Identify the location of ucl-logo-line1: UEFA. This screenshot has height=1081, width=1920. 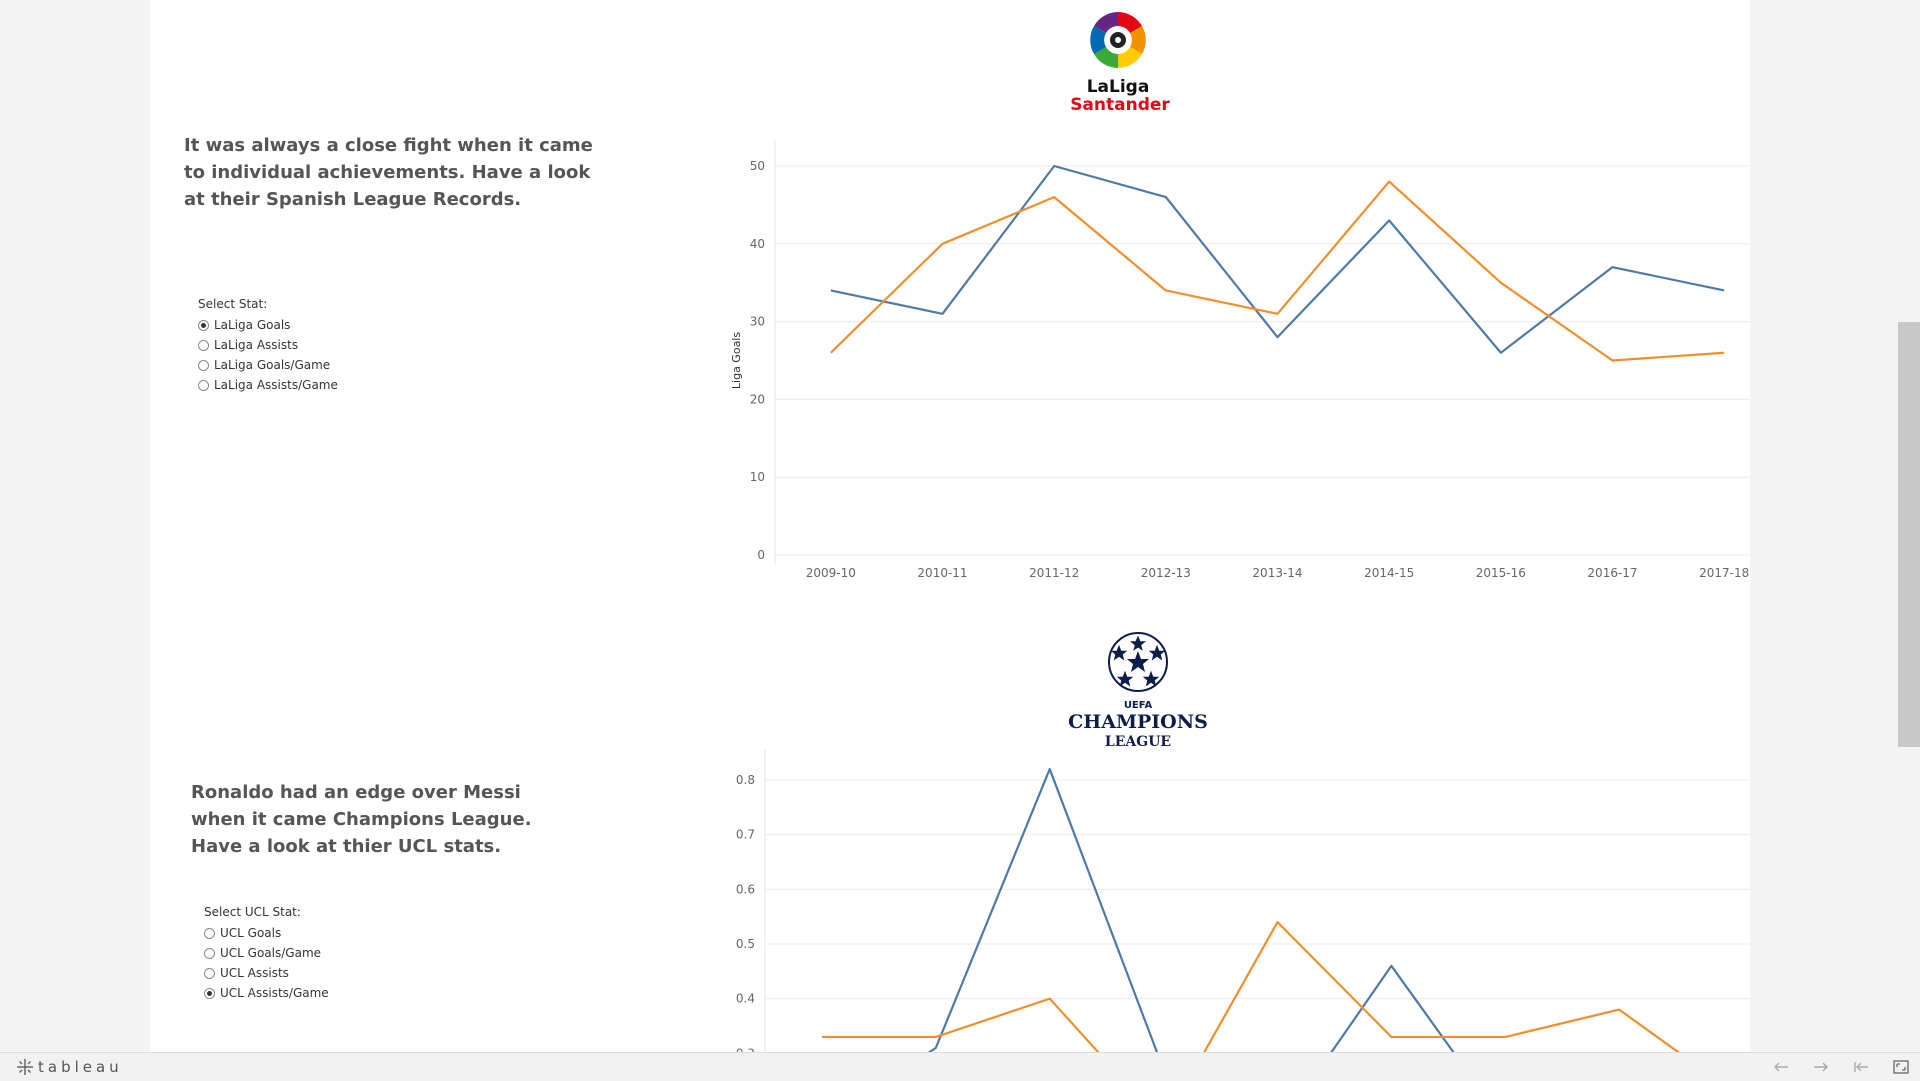
(1138, 705).